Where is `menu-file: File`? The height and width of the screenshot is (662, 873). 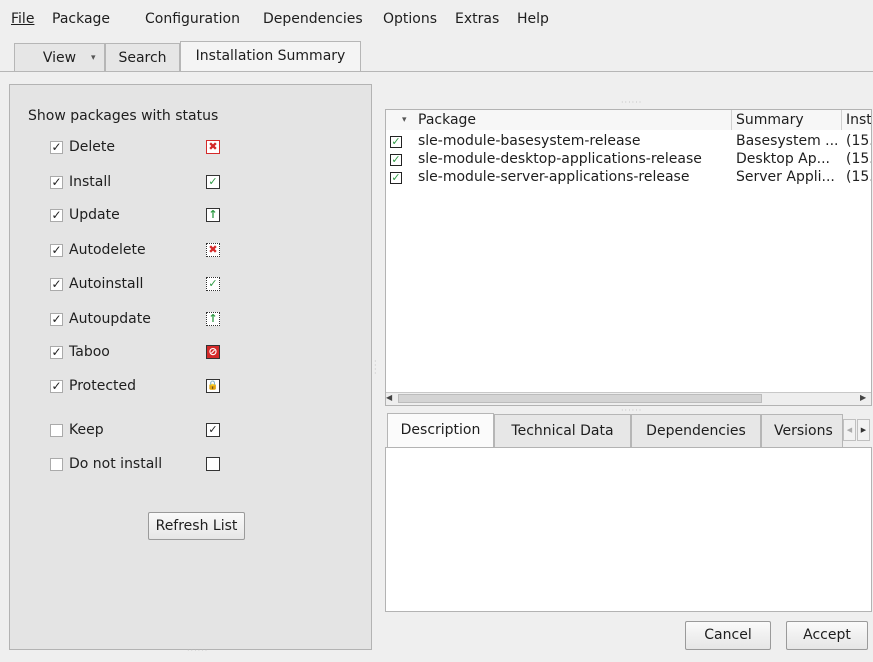 menu-file: File is located at coordinates (22, 19).